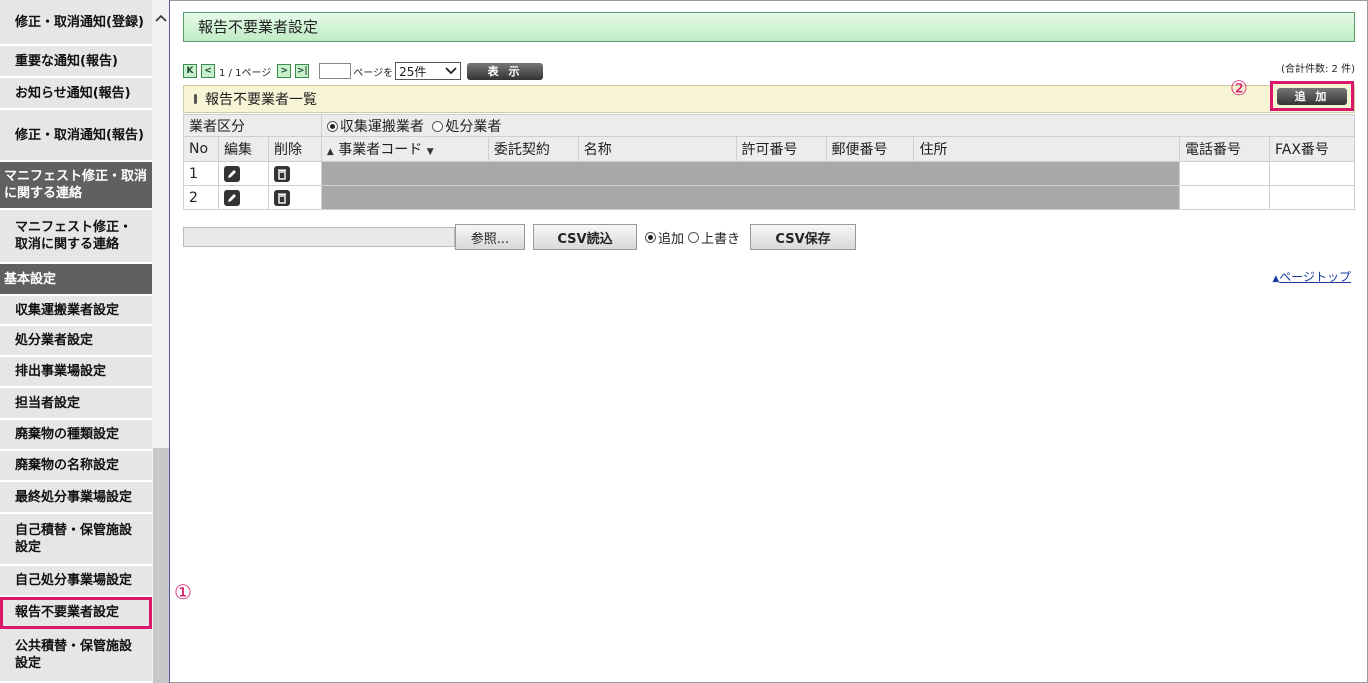  I want to click on sidebar-item-info-notice: お知らせ通知(報告), so click(76, 94).